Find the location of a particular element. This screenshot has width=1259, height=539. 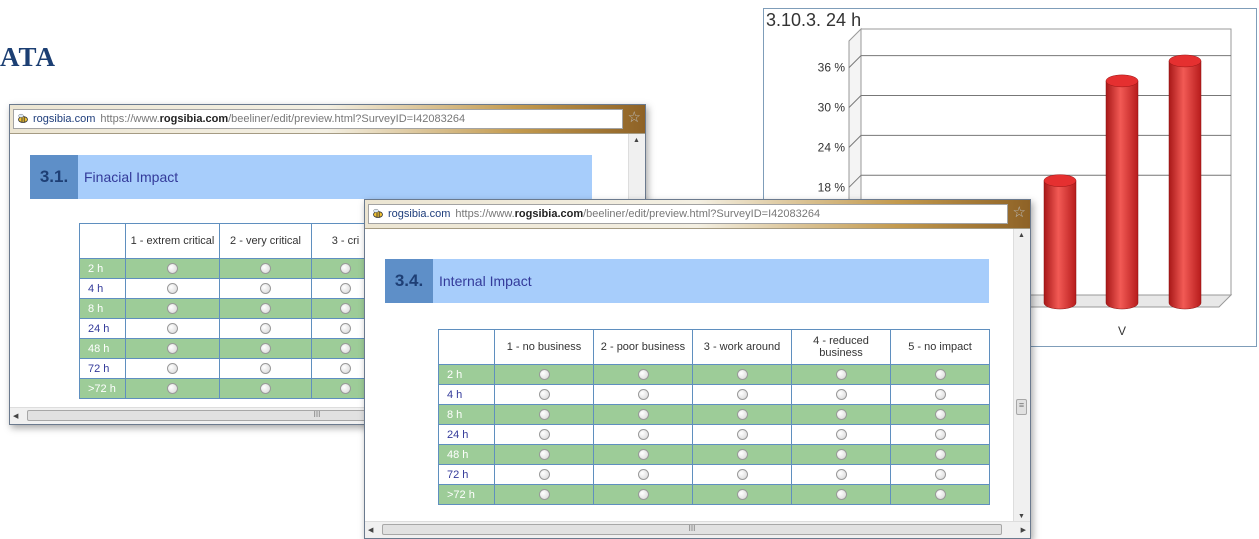

chart-bar-top is located at coordinates (1122, 81).